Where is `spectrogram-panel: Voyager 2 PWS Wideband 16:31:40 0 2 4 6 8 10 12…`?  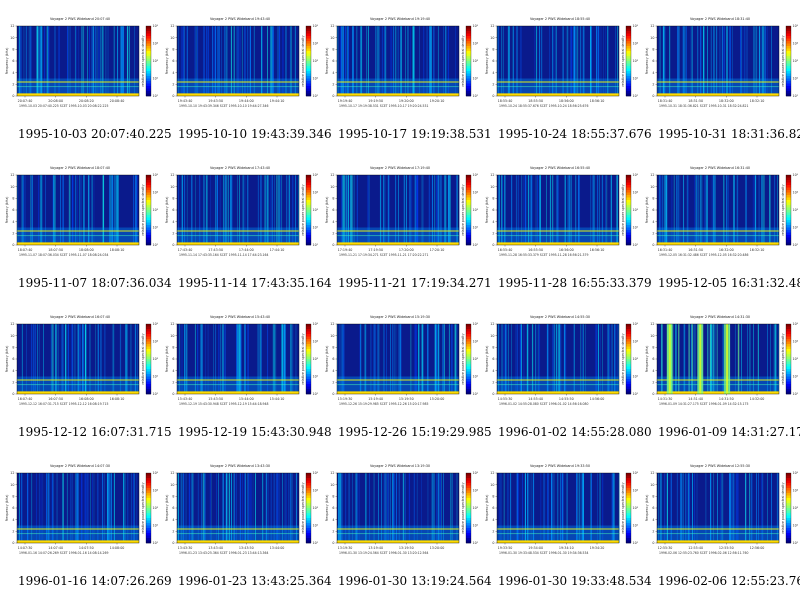
spectrogram-panel: Voyager 2 PWS Wideband 16:31:40 0 2 4 6 8 10 12… is located at coordinates (720, 223).